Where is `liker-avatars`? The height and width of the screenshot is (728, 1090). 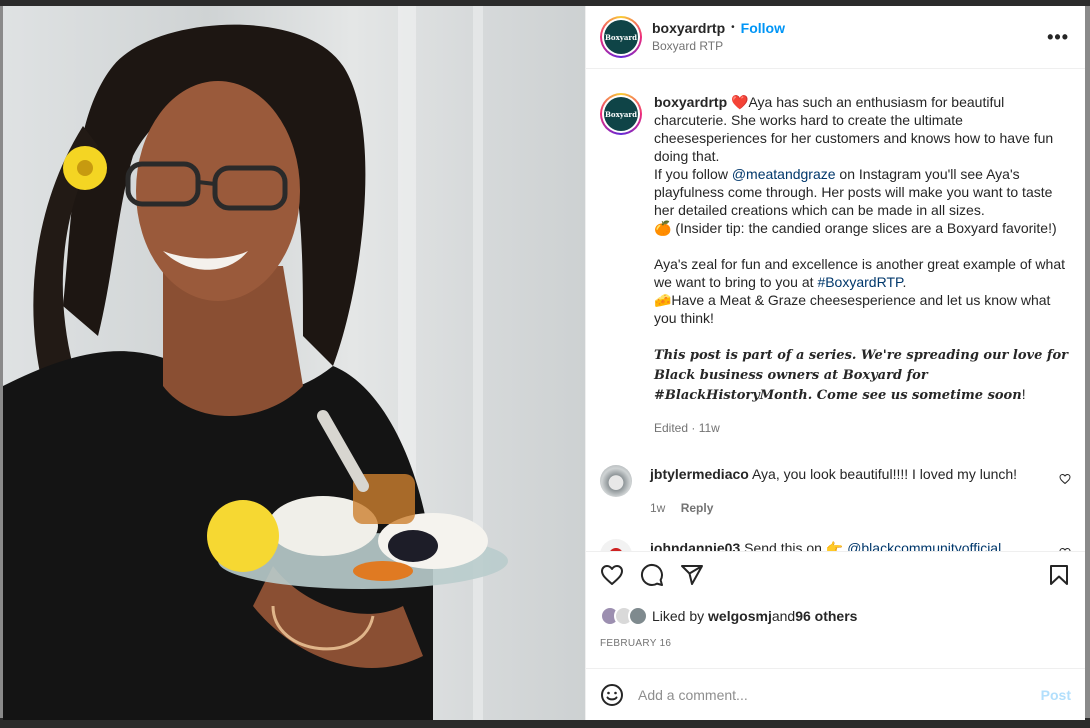
liker-avatars is located at coordinates (626, 615).